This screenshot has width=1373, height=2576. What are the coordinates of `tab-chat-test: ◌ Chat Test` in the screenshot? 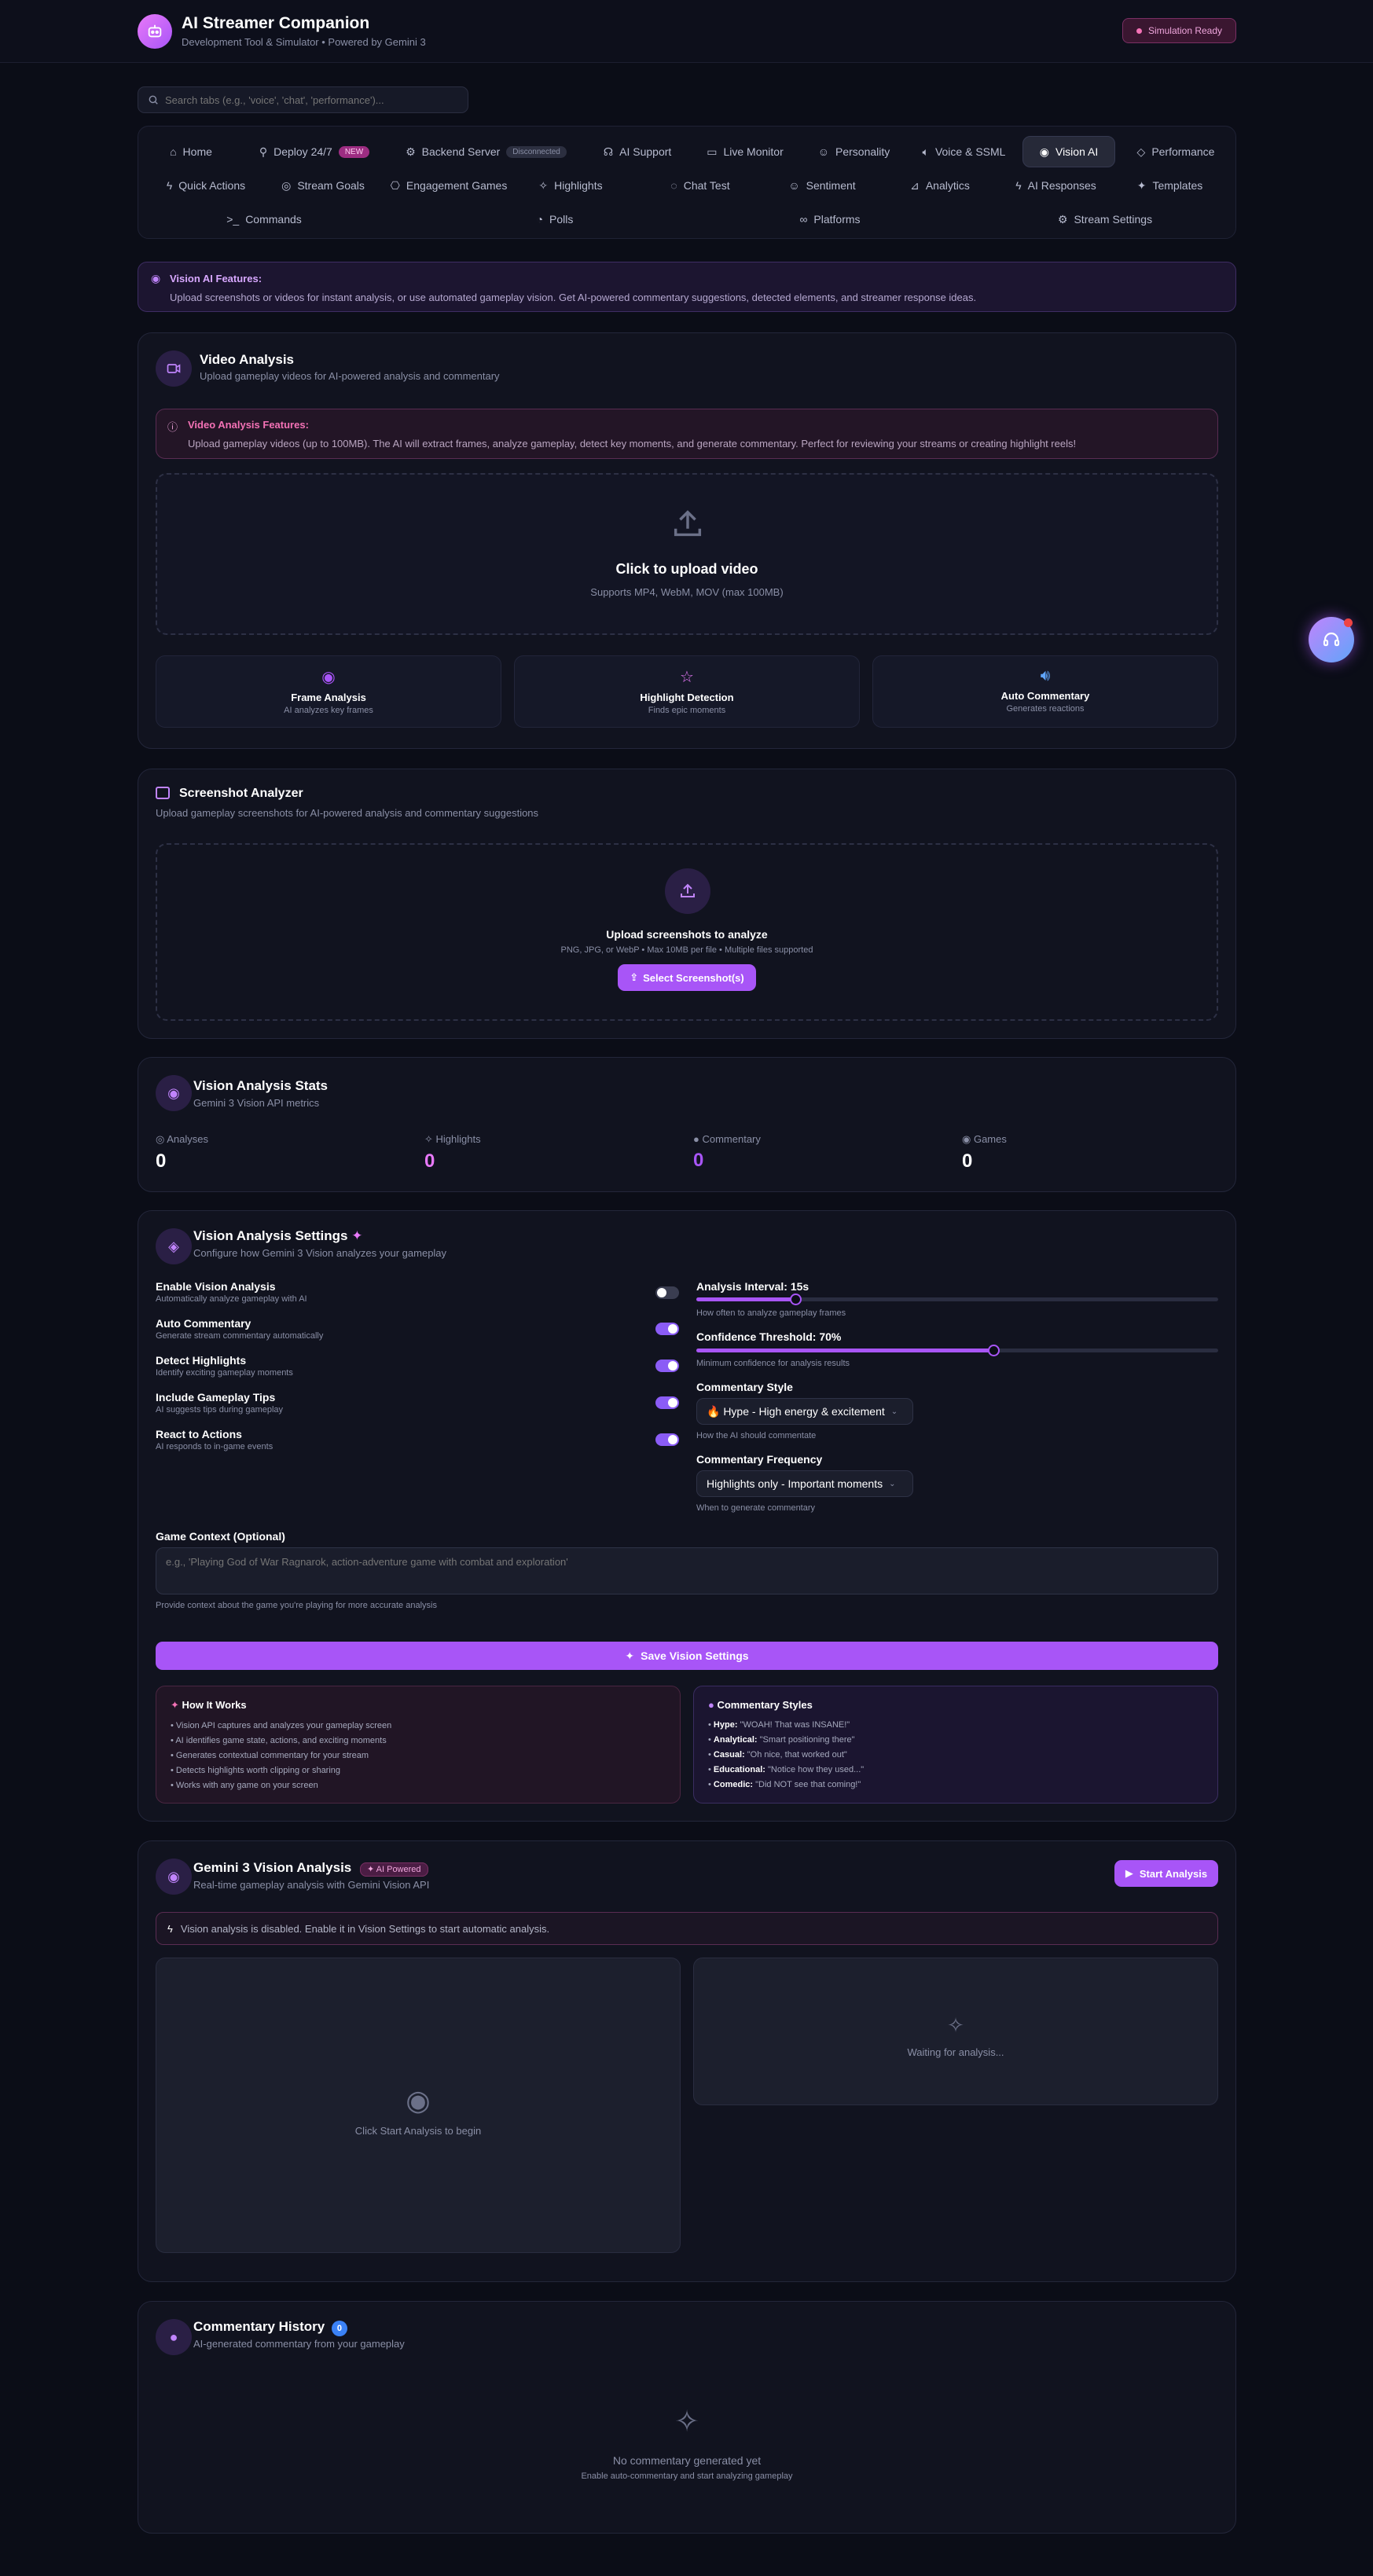 It's located at (700, 185).